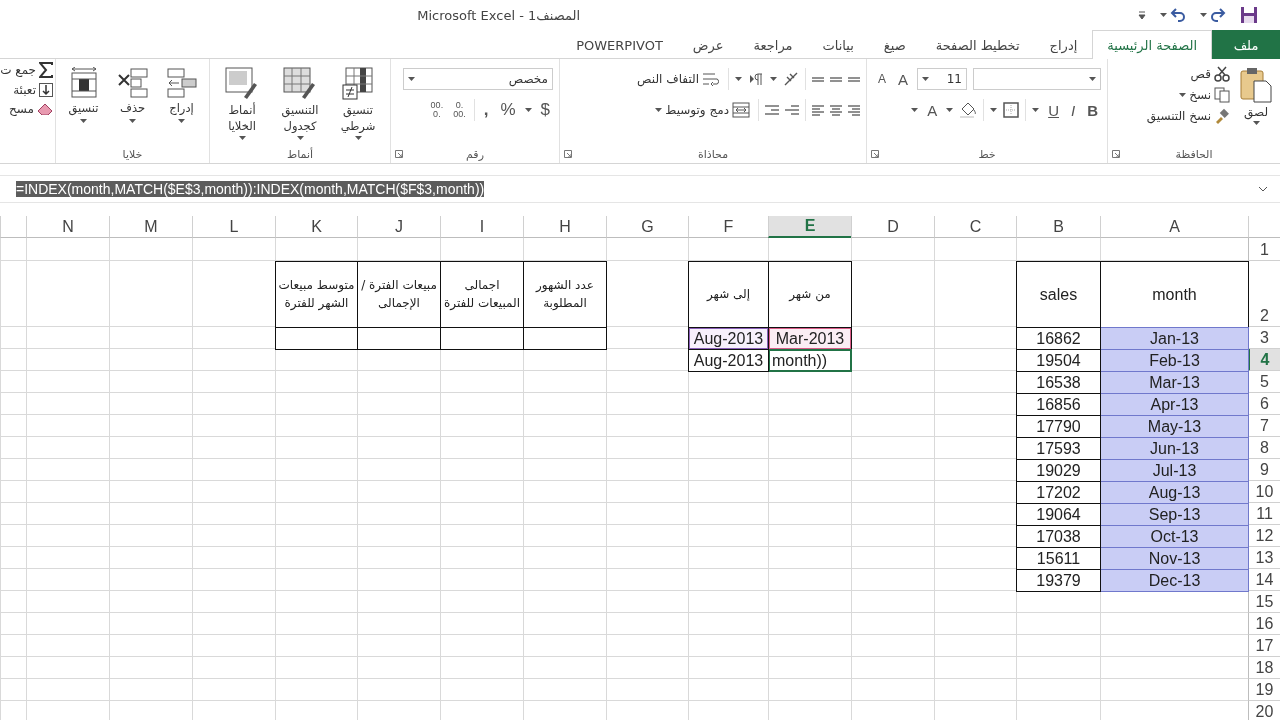 The image size is (1280, 720). Describe the element at coordinates (358, 104) in the screenshot. I see `conditional-formatting-button: تنسيق شرطي` at that location.